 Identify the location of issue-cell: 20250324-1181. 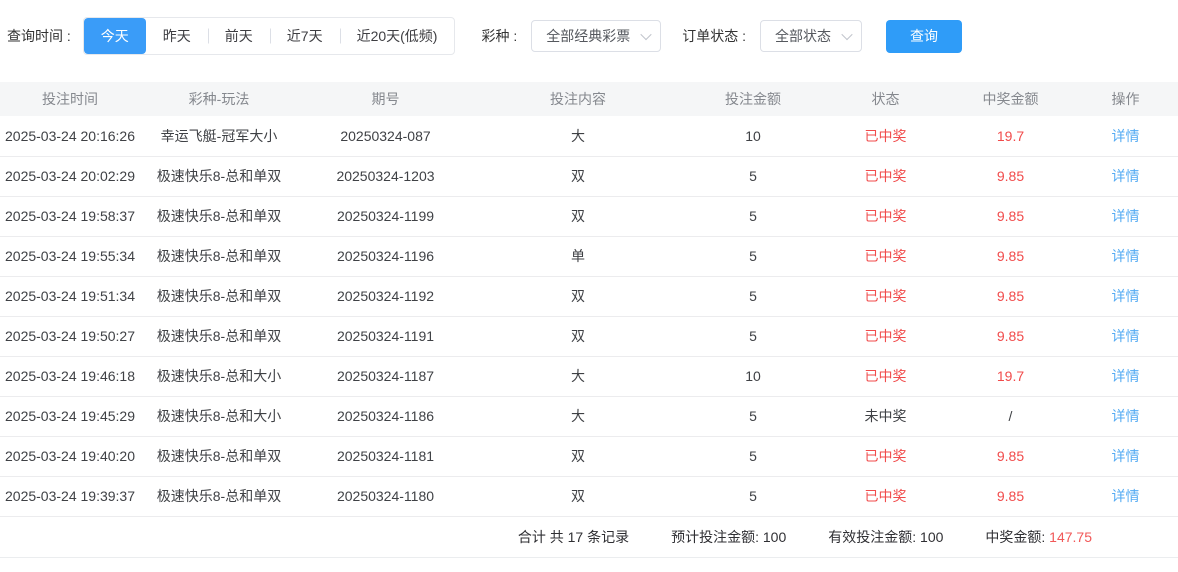
(385, 456).